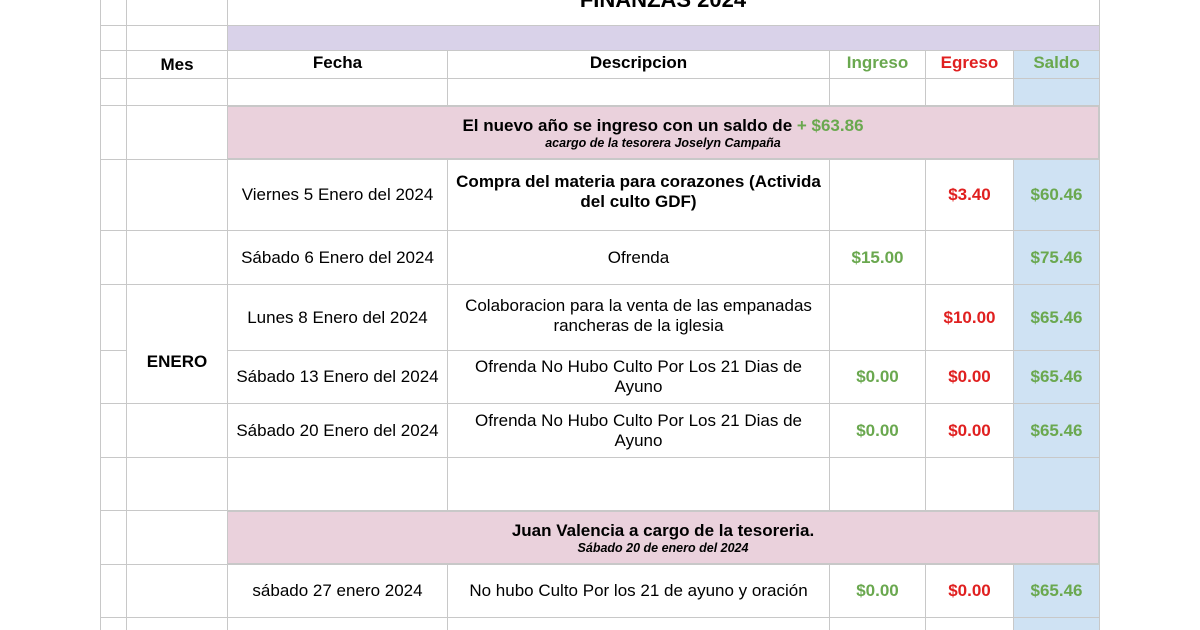 This screenshot has height=630, width=1200. Describe the element at coordinates (877, 376) in the screenshot. I see `row4-ingreso: $0.00` at that location.